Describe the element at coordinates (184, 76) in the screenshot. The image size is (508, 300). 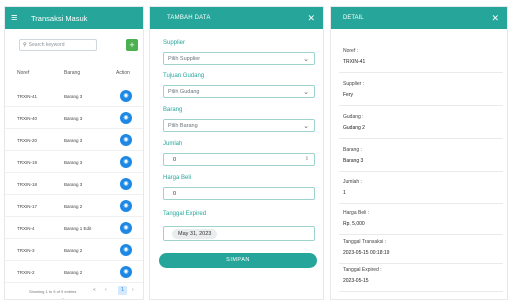
I see `gudang-label: Tujuan Gudang` at that location.